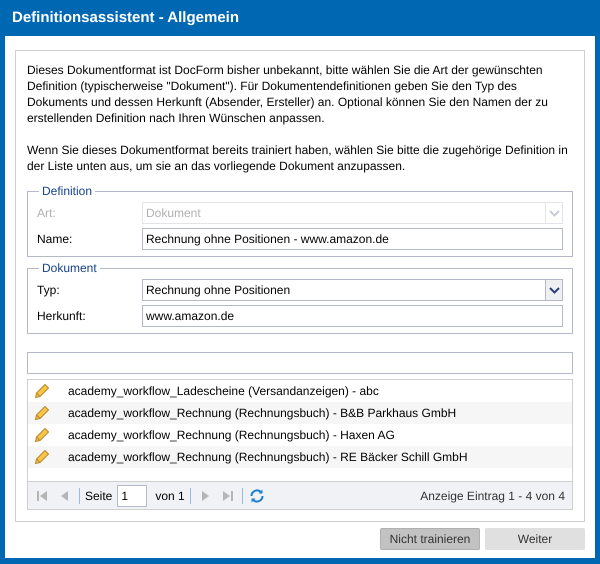  Describe the element at coordinates (352, 290) in the screenshot. I see `dropdown-field: Rechnung ohne Positionen` at that location.